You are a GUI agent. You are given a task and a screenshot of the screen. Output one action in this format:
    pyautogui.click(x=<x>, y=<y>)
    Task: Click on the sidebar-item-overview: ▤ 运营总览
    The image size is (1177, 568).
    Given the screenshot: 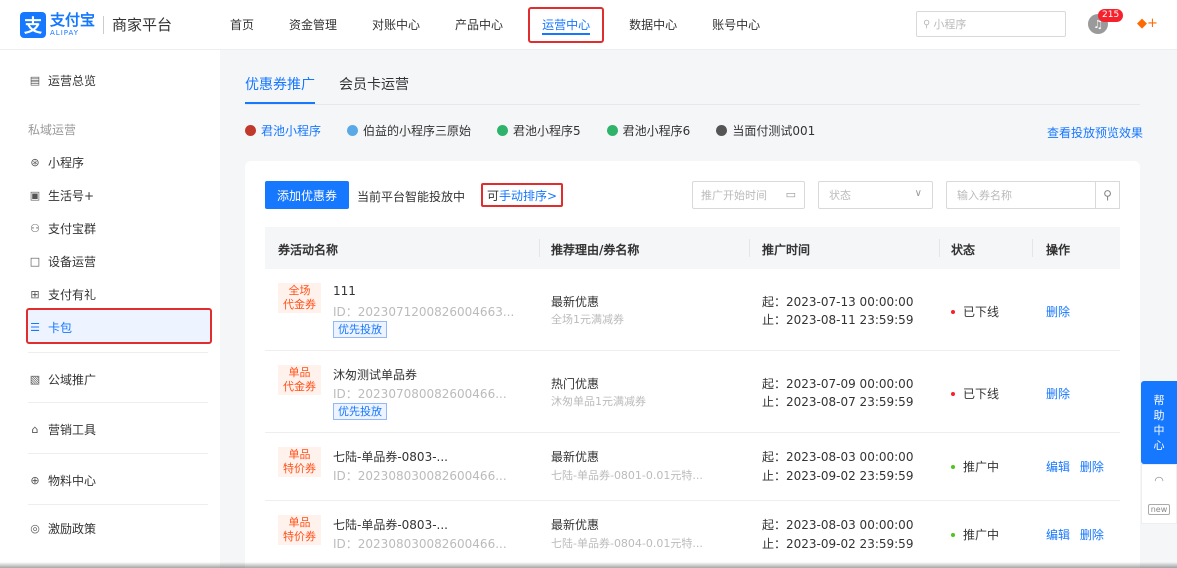 What is the action you would take?
    pyautogui.click(x=62, y=80)
    